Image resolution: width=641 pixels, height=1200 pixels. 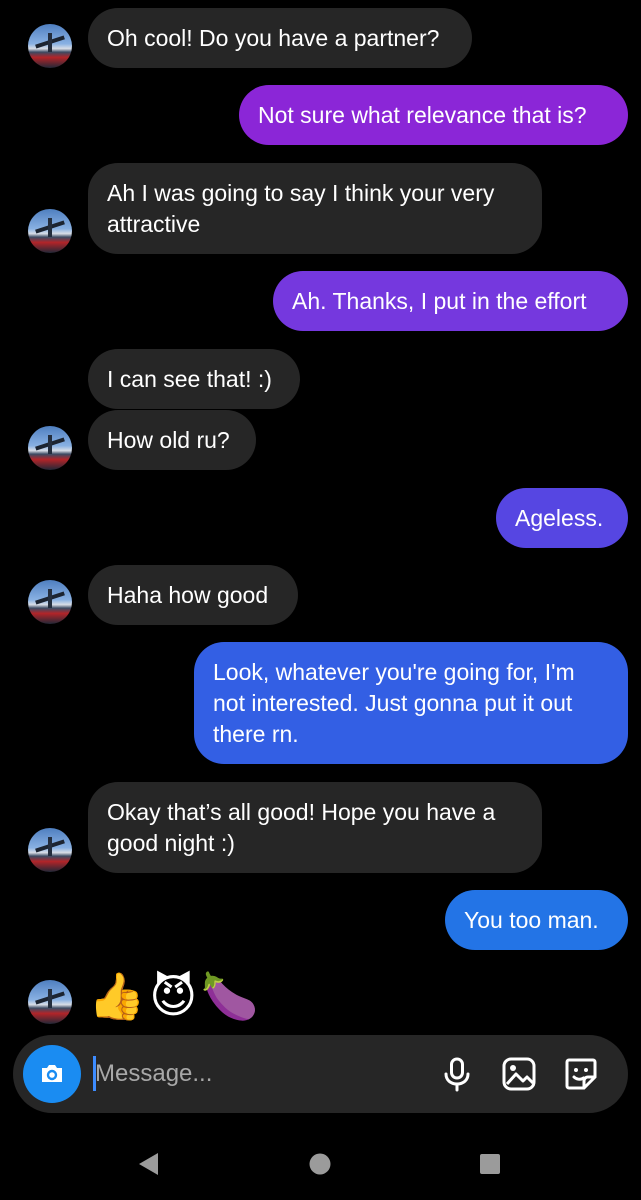 I want to click on outgoing-message: Ah. Thanks, I put in the effort, so click(x=450, y=301).